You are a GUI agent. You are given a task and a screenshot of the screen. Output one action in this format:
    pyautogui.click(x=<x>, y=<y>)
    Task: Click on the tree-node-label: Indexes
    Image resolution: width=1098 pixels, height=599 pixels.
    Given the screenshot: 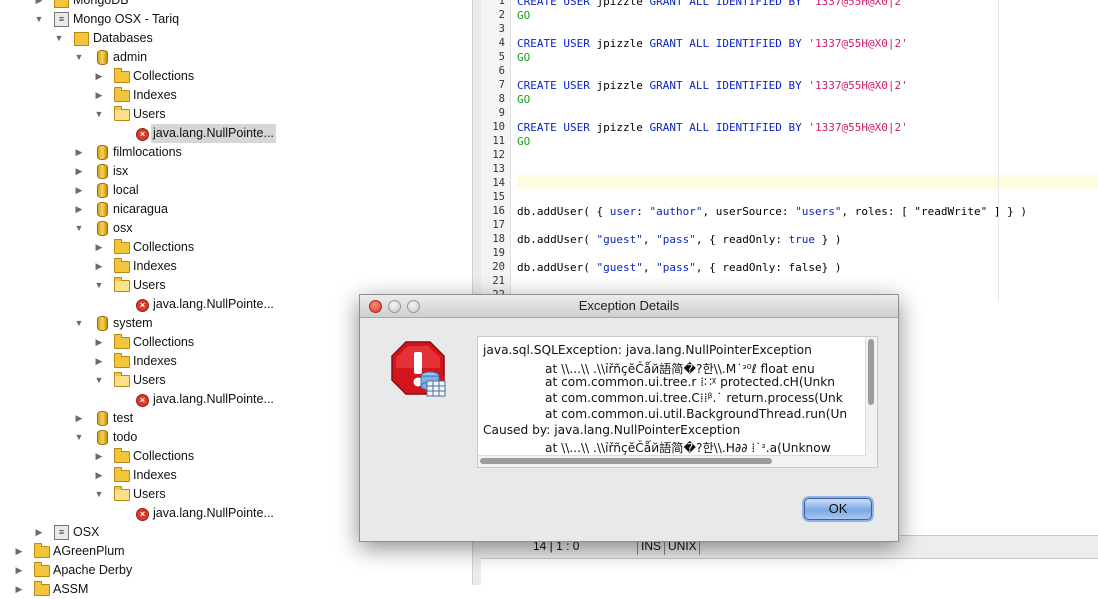 What is the action you would take?
    pyautogui.click(x=155, y=361)
    